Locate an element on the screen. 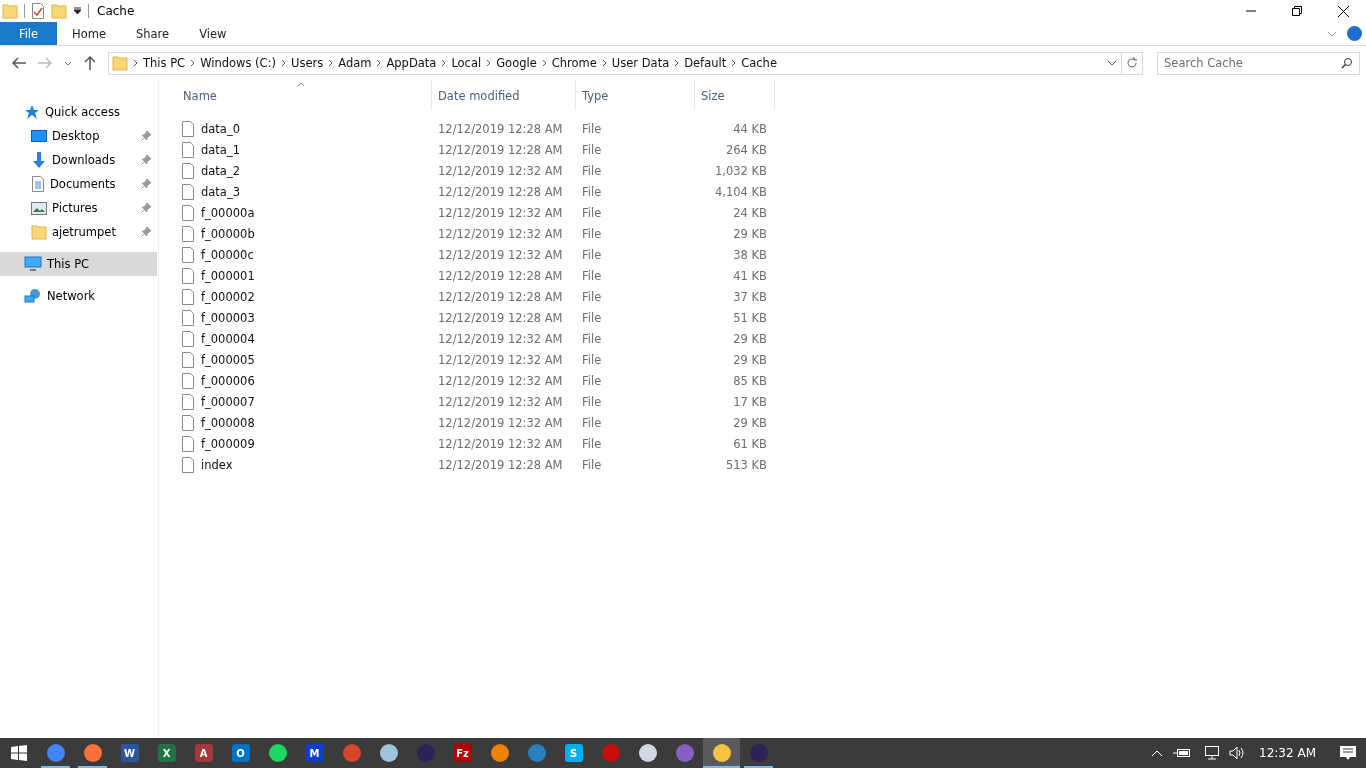  taskbar-app-button: Fz is located at coordinates (462, 753).